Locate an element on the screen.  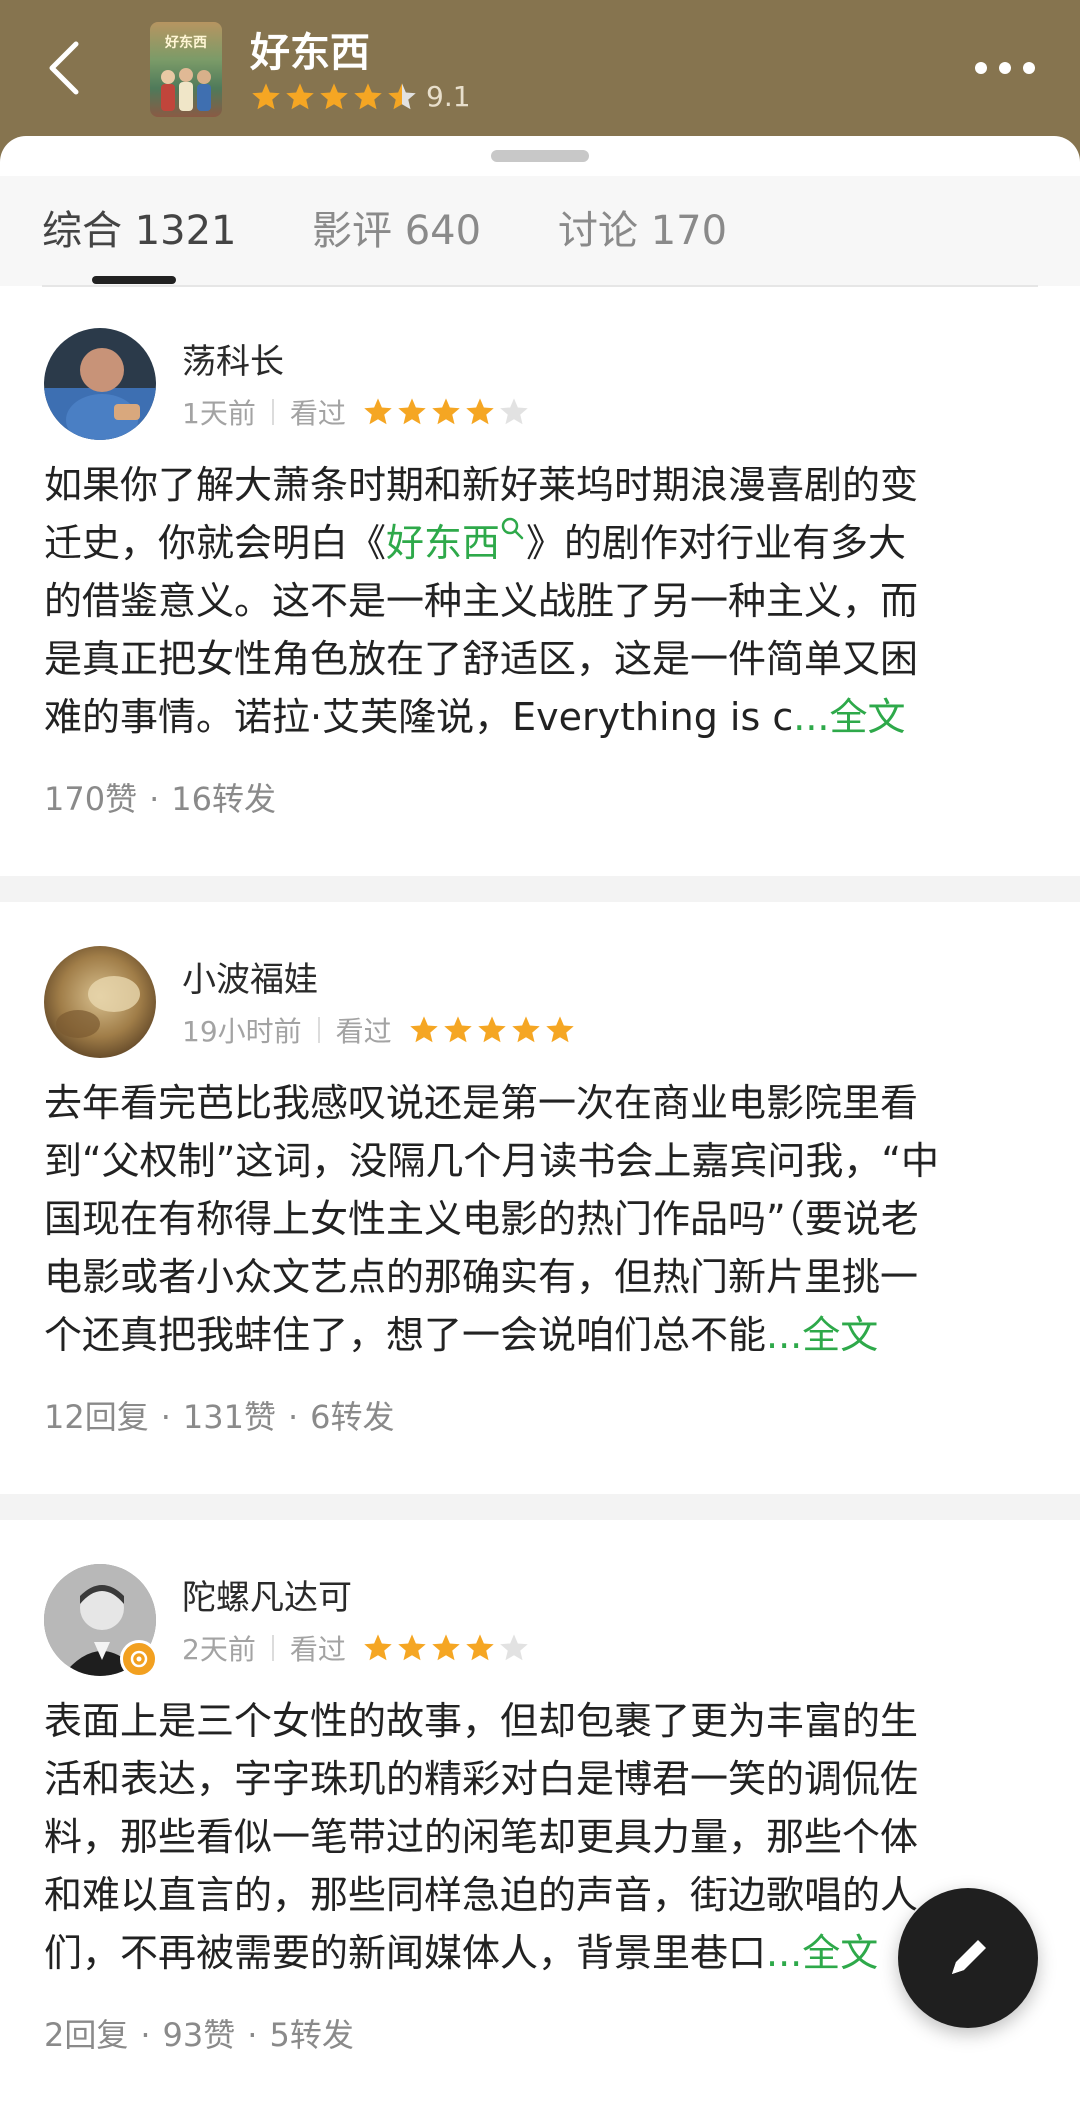
review-line-part: 个还真把我蚌住了，想了一会说咱们总不能 is located at coordinates (405, 1335).